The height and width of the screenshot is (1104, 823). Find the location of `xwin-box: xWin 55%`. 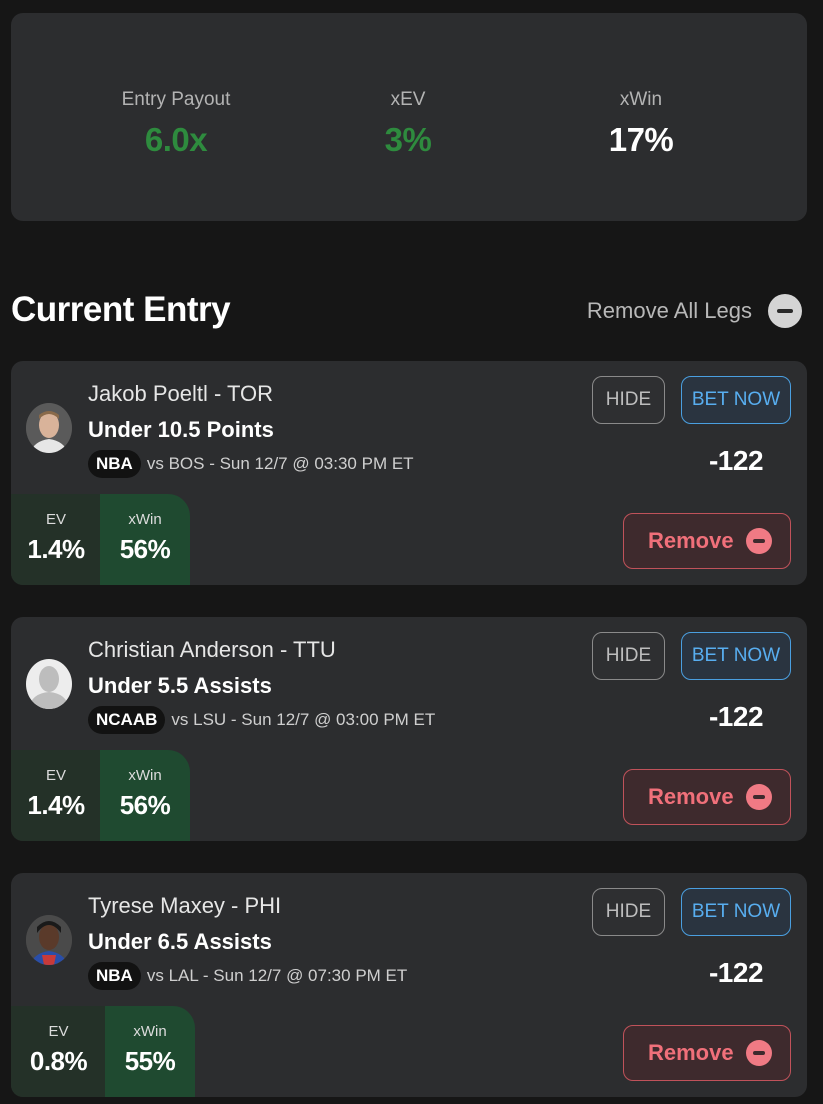

xwin-box: xWin 55% is located at coordinates (150, 1051).